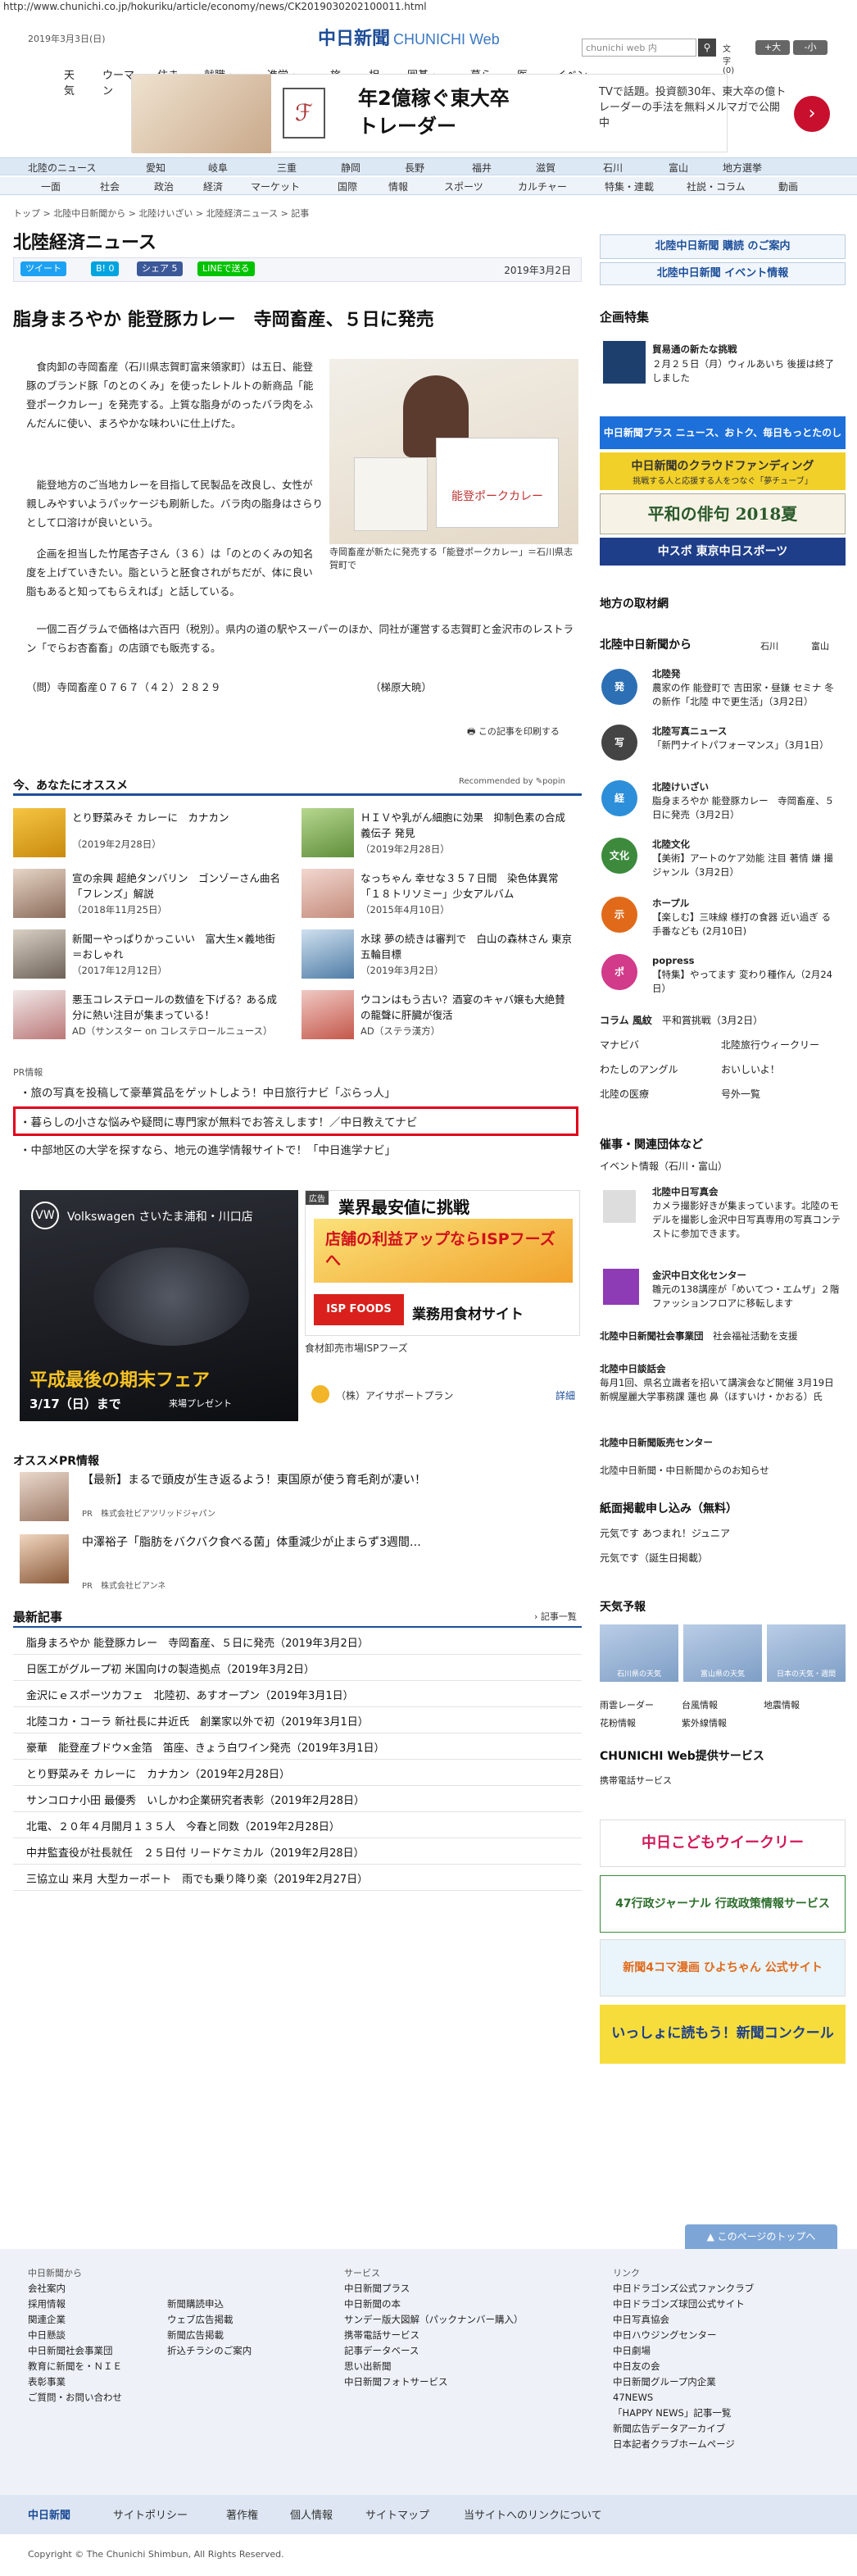 The height and width of the screenshot is (2576, 857). What do you see at coordinates (152, 955) in the screenshot?
I see `recommend-item: 新聞ーやっぱりかっこいい 富大生×義地街＝おしゃれ （2017年12月12日）` at bounding box center [152, 955].